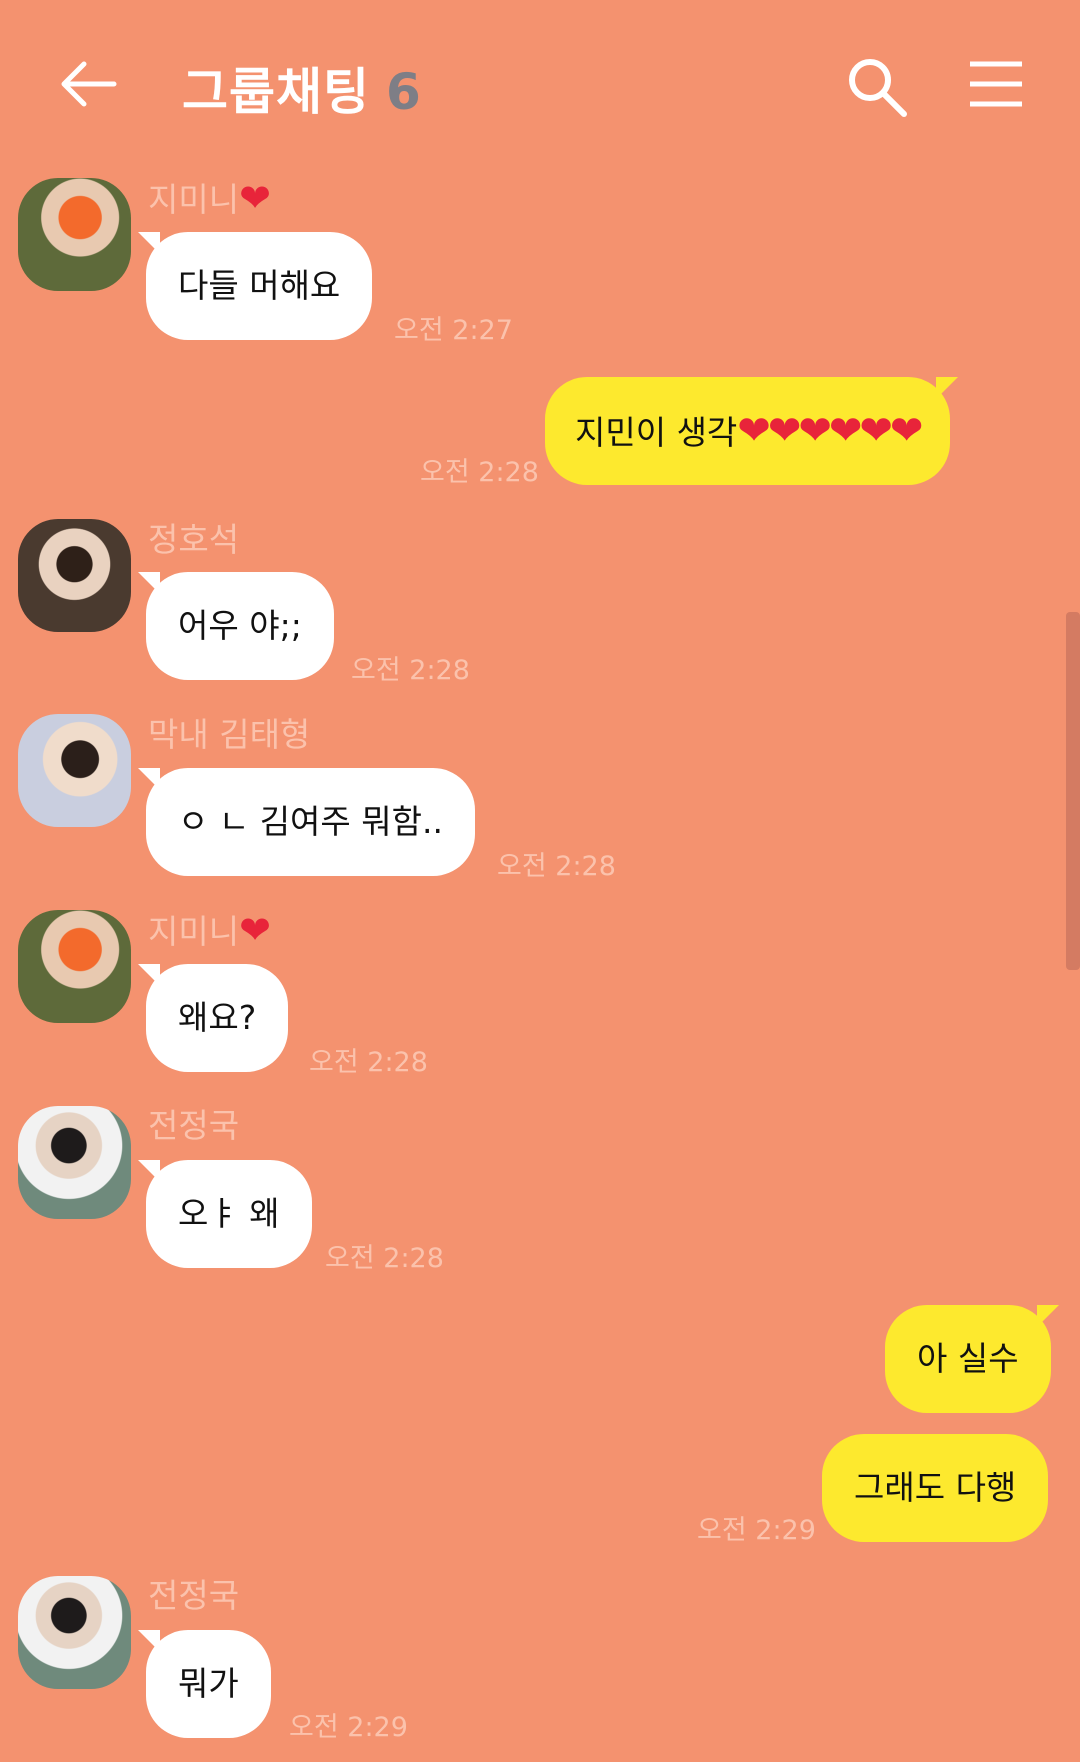  I want to click on sender-name: 정호석, so click(194, 539).